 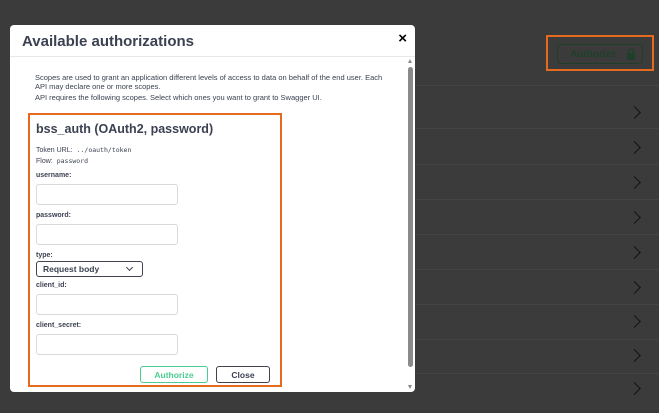 I want to click on client-id-label: client_id:, so click(x=51, y=285).